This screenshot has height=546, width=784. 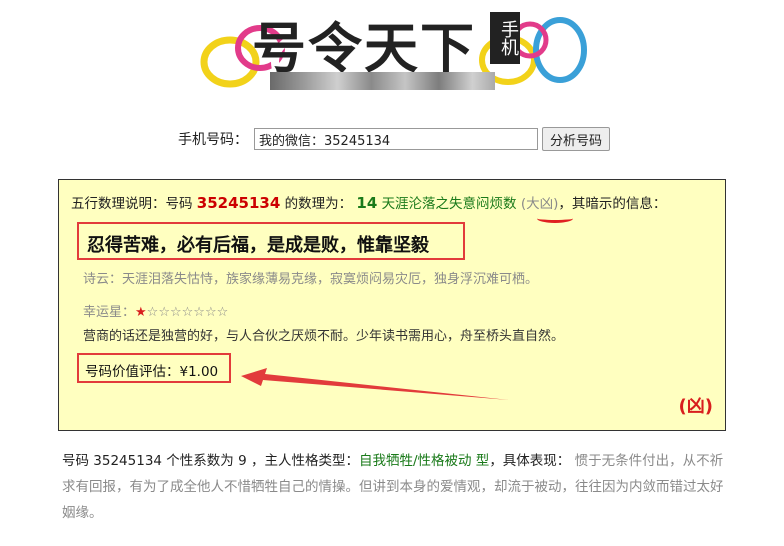 I want to click on phone-input, so click(x=396, y=139).